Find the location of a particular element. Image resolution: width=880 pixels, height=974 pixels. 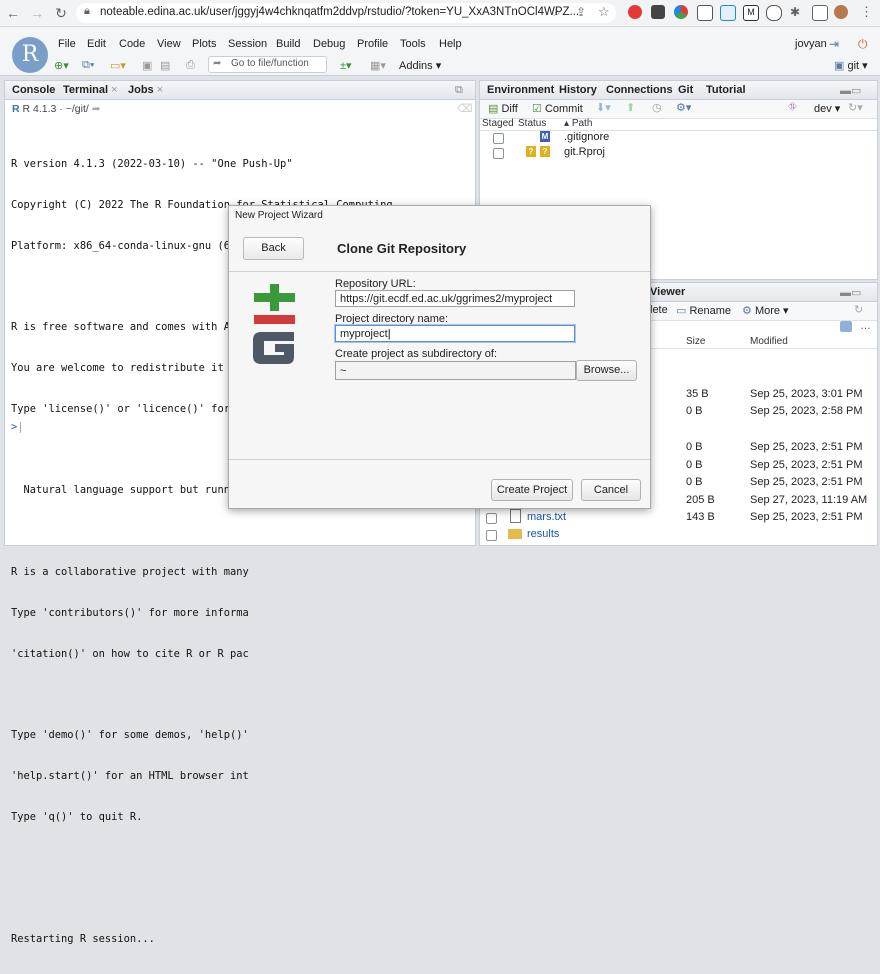

reader-extension-icon is located at coordinates (705, 13).